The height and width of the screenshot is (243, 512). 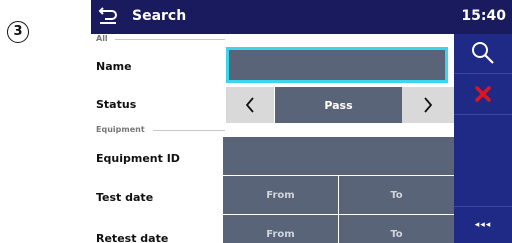 I want to click on sidebar-divider, so click(x=483, y=114).